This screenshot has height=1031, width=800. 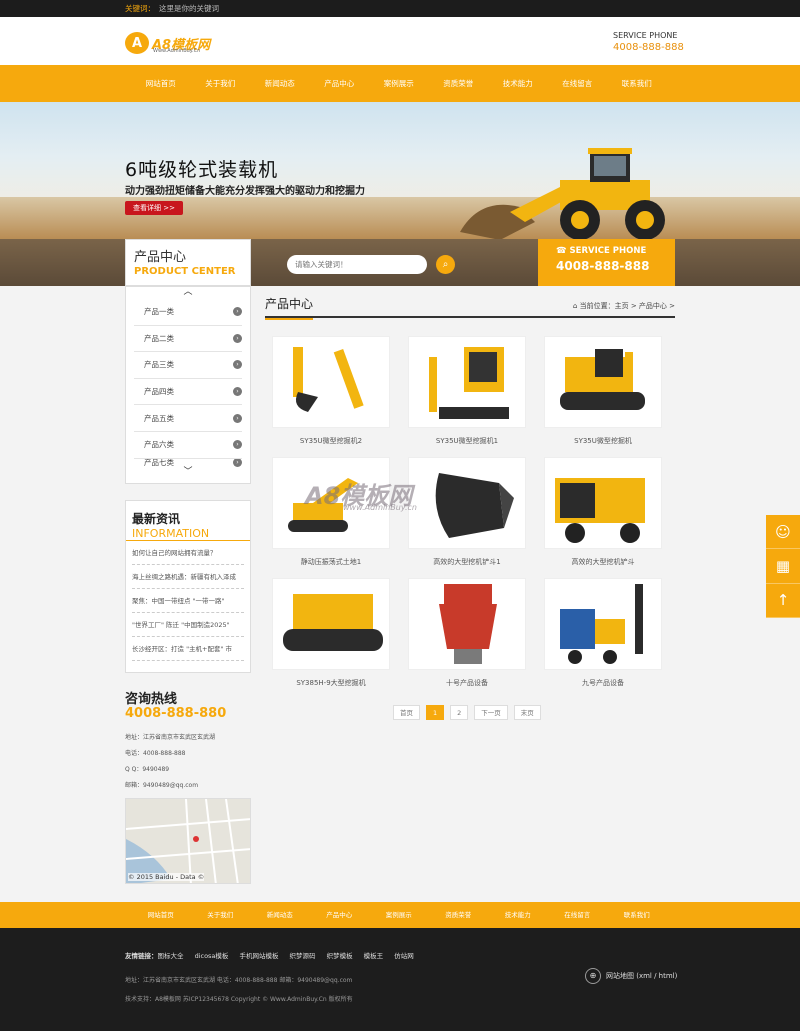 What do you see at coordinates (188, 473) in the screenshot?
I see `scroll-down-icon: ﹀` at bounding box center [188, 473].